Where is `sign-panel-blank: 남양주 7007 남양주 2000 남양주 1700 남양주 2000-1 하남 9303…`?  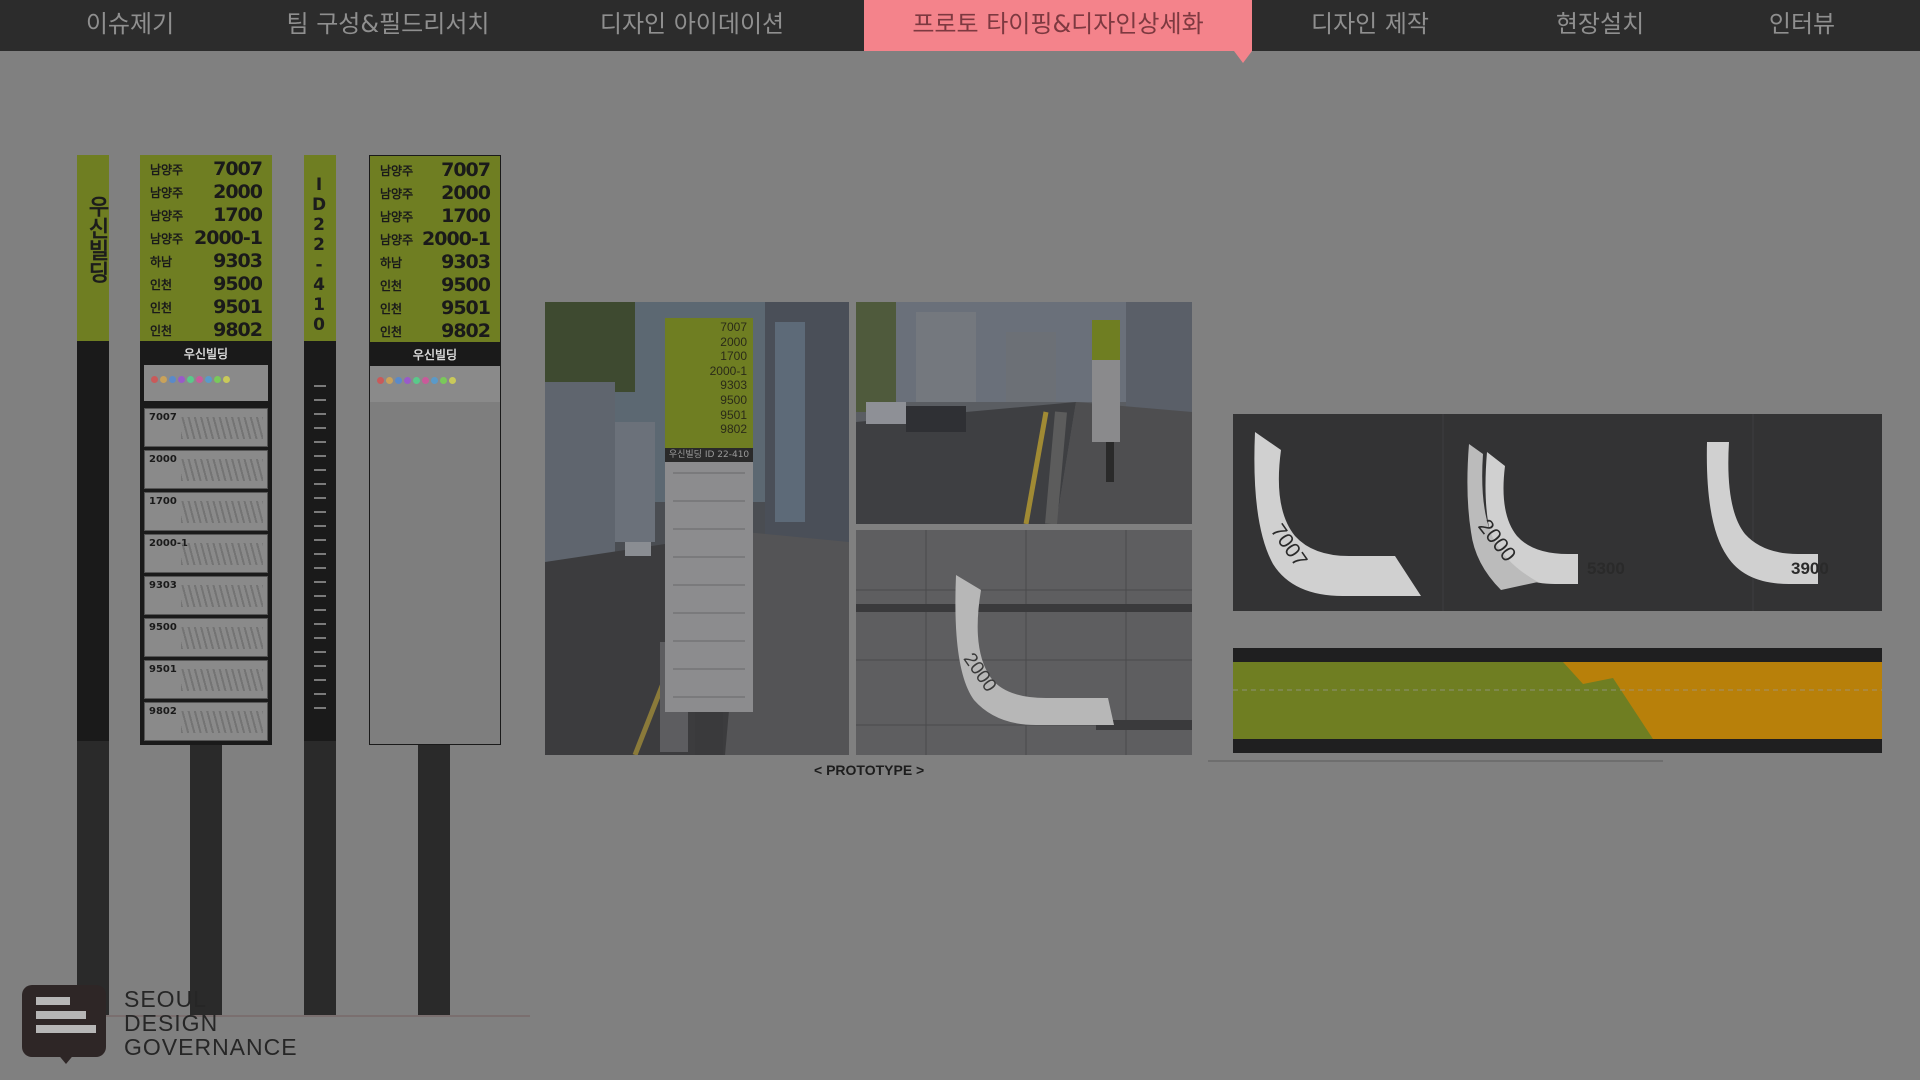
sign-panel-blank: 남양주 7007 남양주 2000 남양주 1700 남양주 2000-1 하남 9303… is located at coordinates (435, 450).